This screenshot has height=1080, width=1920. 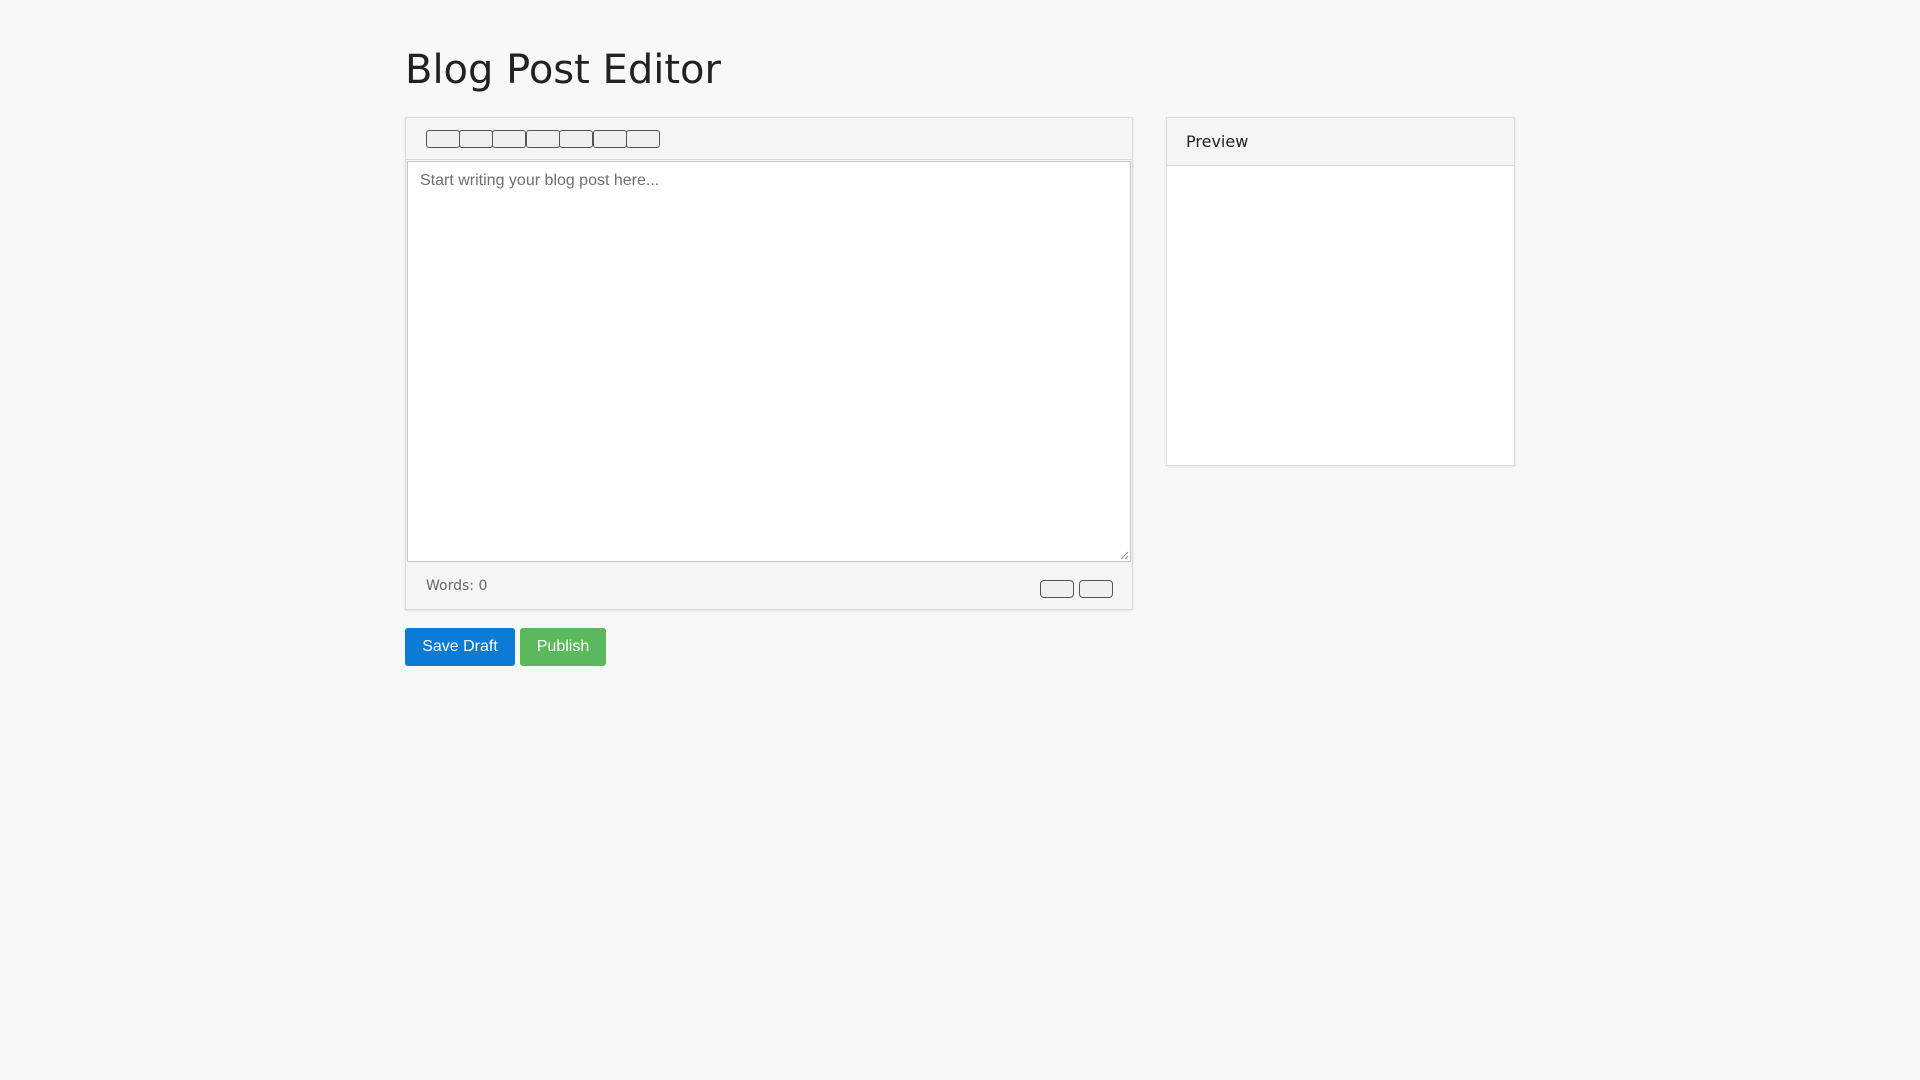 I want to click on post-content-textarea, so click(x=769, y=361).